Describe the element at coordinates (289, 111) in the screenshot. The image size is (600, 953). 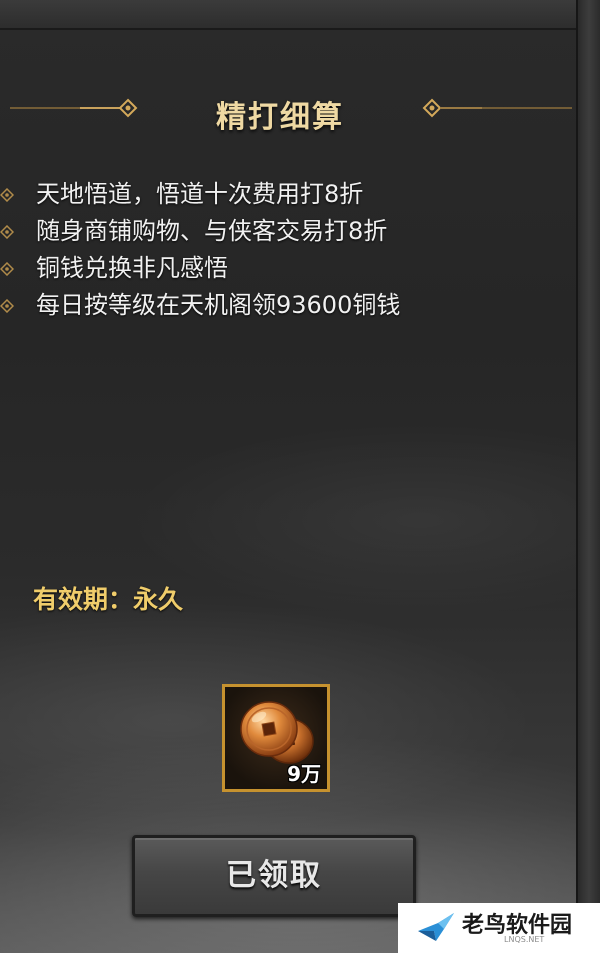
I see `title-row: 精打细算` at that location.